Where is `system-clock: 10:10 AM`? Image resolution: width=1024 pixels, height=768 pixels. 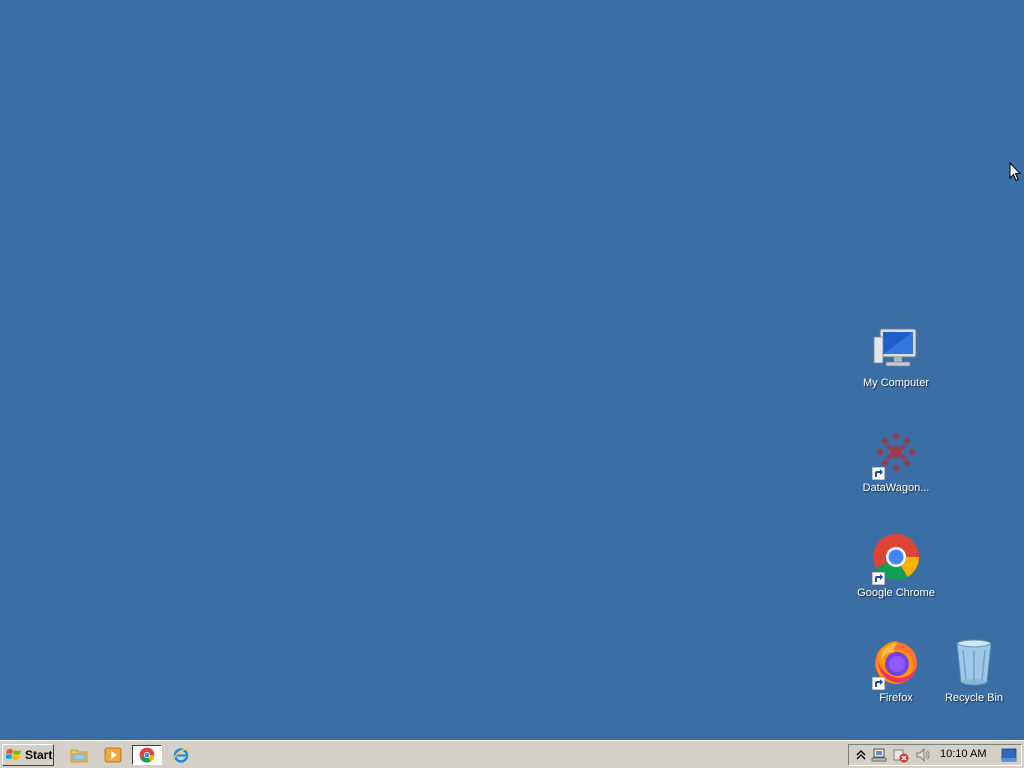
system-clock: 10:10 AM is located at coordinates (963, 754).